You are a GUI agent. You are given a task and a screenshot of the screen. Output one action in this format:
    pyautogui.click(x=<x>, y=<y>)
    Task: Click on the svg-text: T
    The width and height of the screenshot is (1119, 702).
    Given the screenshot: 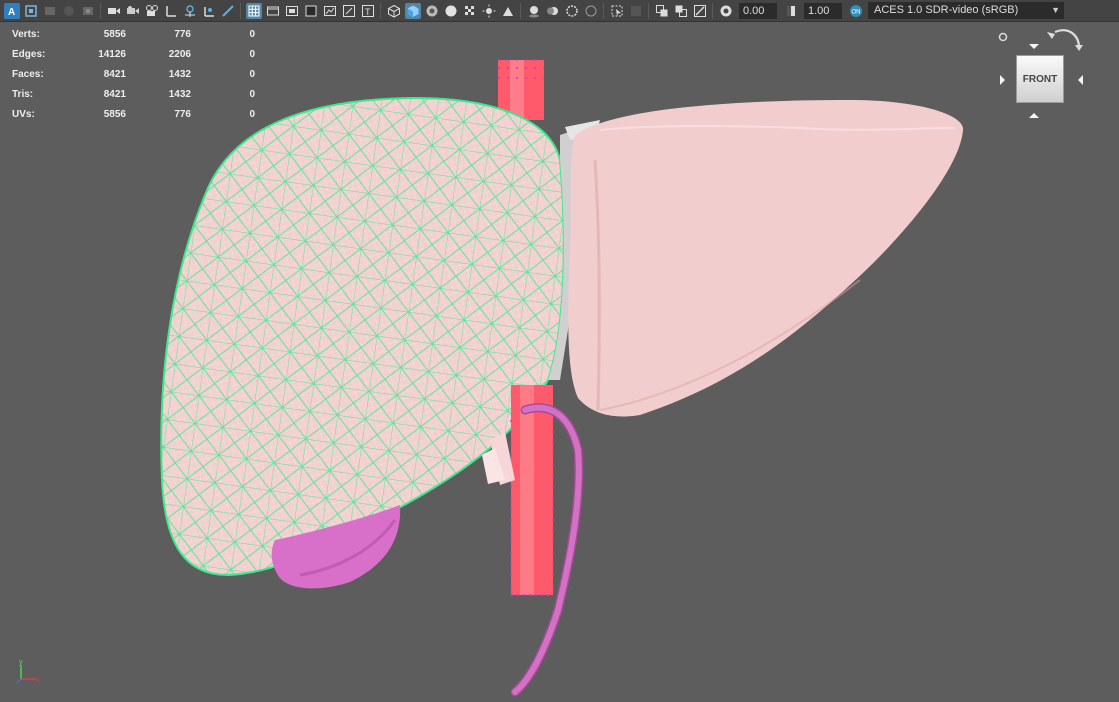 What is the action you would take?
    pyautogui.click(x=368, y=12)
    